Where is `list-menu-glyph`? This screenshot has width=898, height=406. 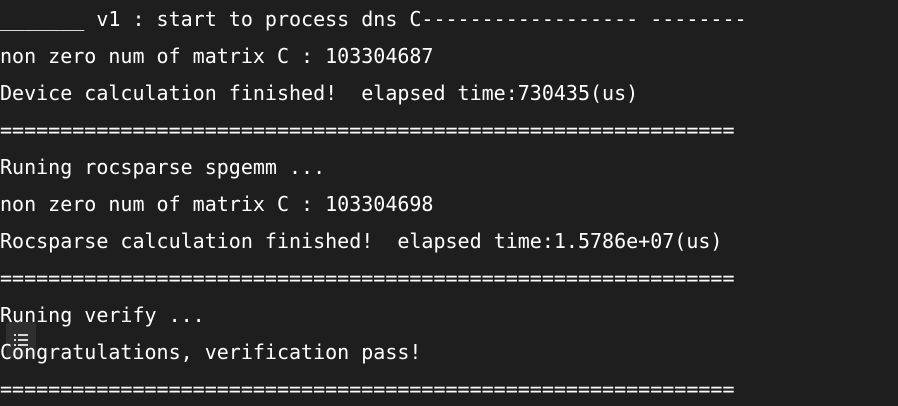
list-menu-glyph is located at coordinates (21, 340).